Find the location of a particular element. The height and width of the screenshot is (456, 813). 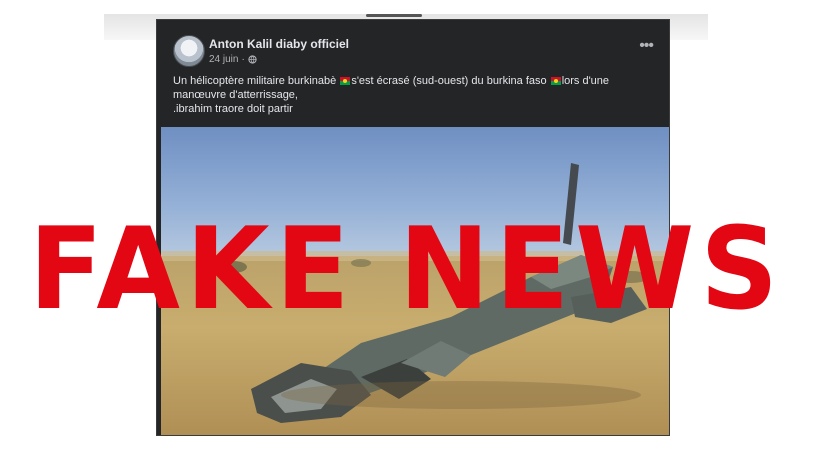

text-segment: Un hélicoptère militaire burkinabè is located at coordinates (256, 81).